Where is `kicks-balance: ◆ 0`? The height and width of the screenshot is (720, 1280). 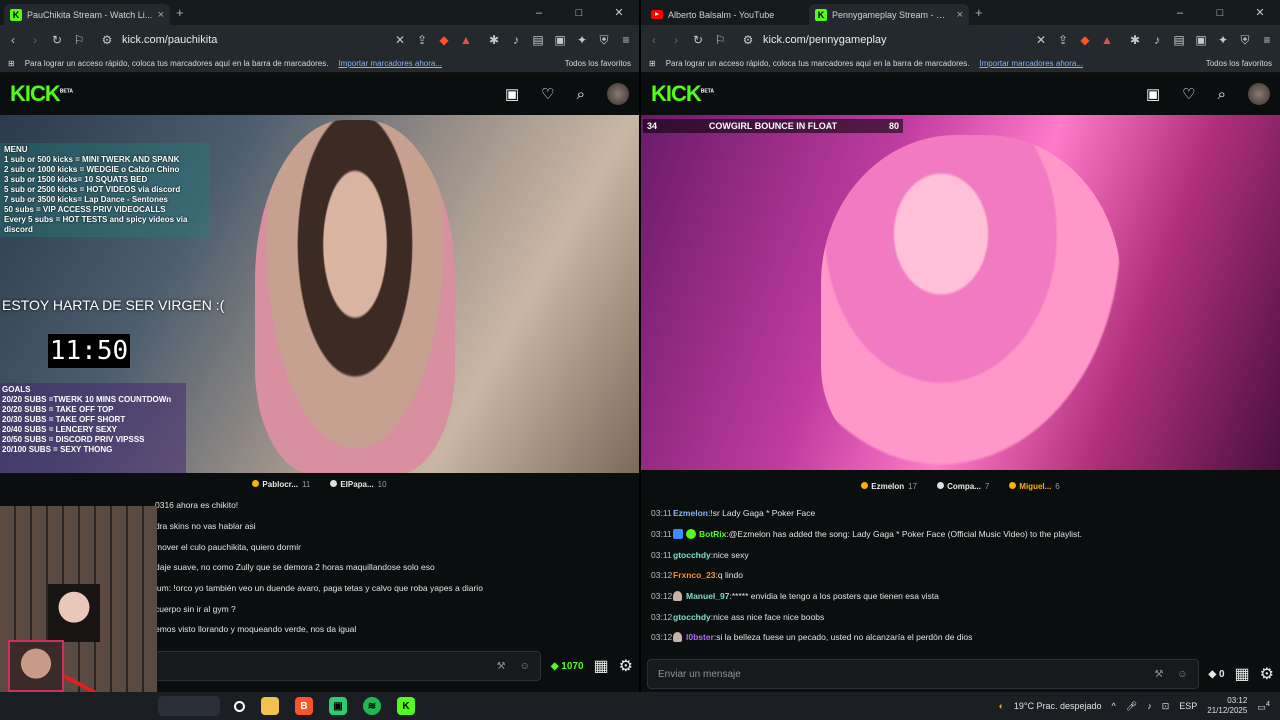 kicks-balance: ◆ 0 is located at coordinates (1217, 674).